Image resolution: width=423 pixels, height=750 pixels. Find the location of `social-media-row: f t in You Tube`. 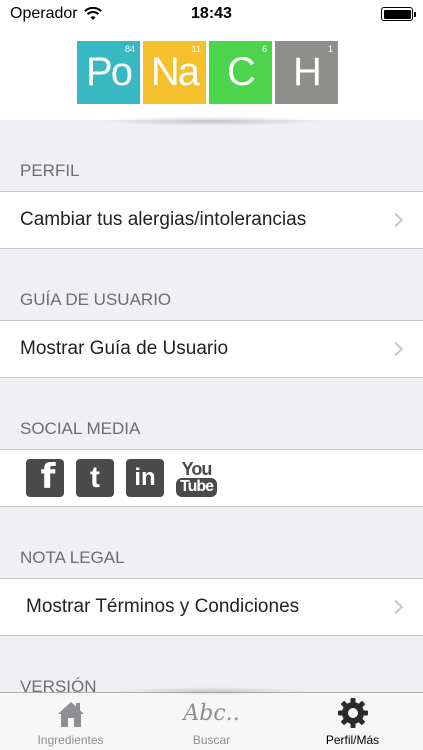

social-media-row: f t in You Tube is located at coordinates (211, 478).